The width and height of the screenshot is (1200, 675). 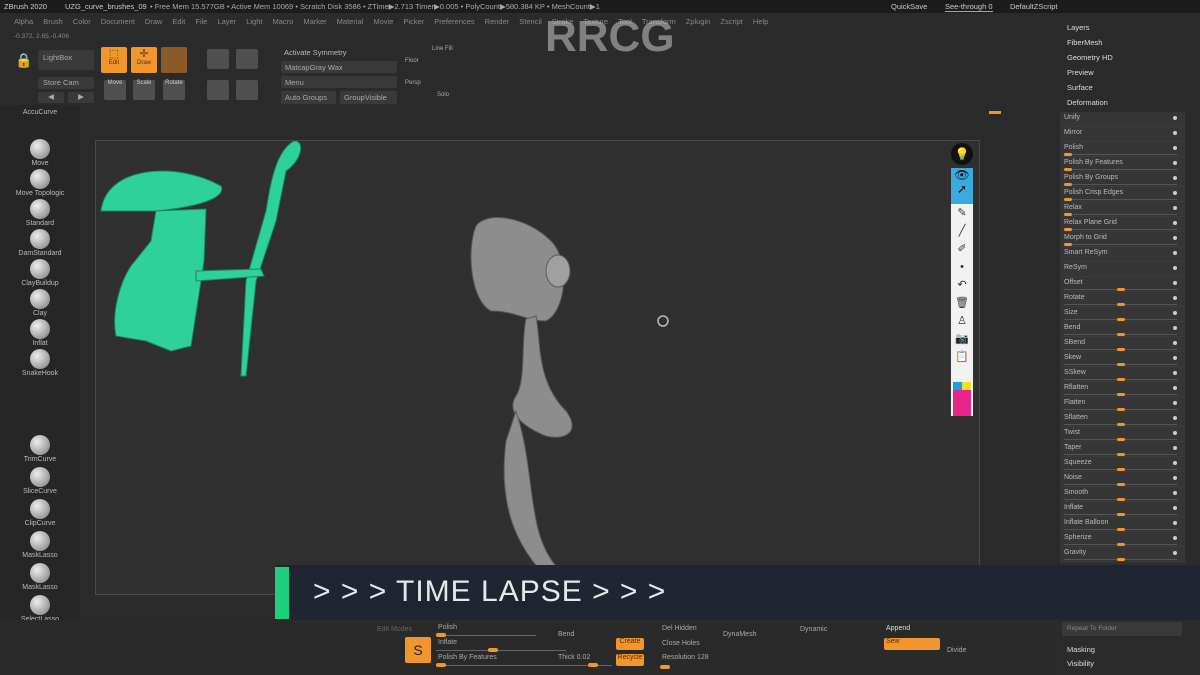 I want to click on create-button: Create, so click(x=630, y=644).